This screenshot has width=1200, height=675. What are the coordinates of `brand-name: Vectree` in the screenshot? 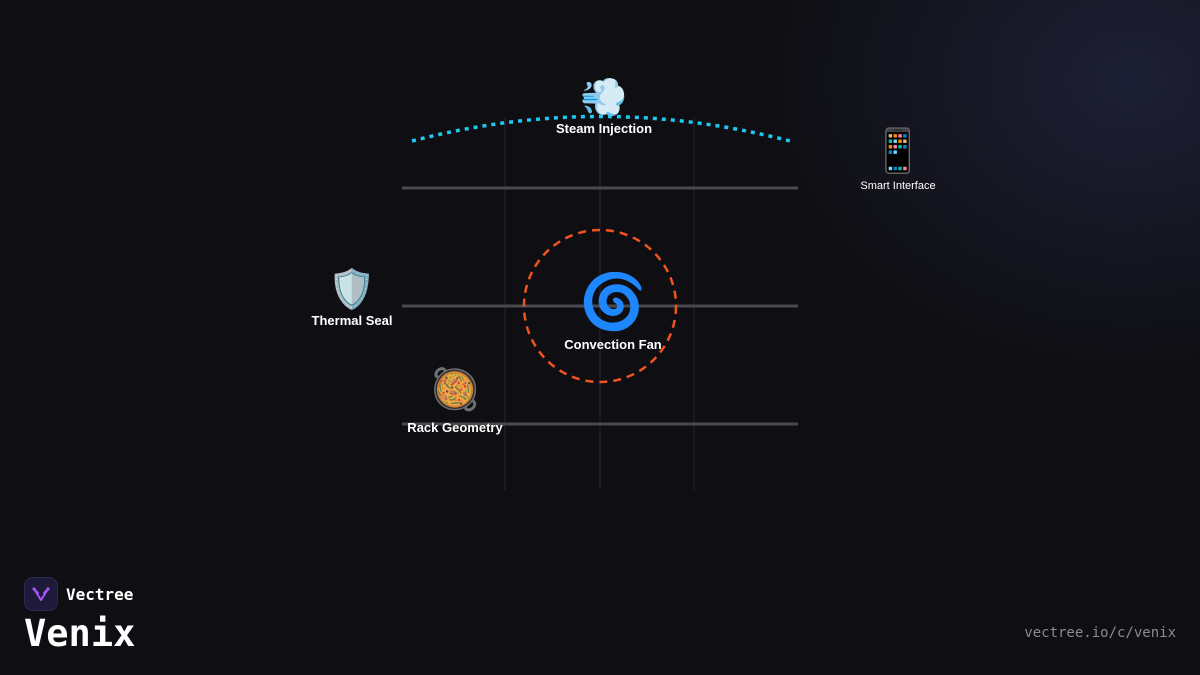 It's located at (100, 594).